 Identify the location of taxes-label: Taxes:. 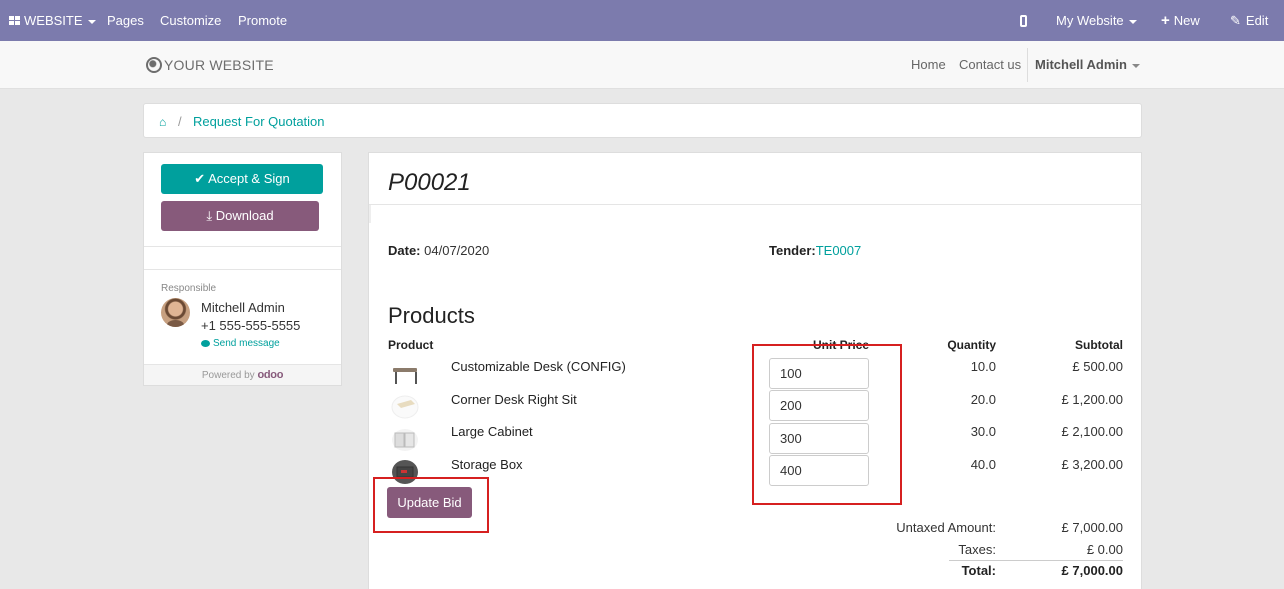
(977, 549).